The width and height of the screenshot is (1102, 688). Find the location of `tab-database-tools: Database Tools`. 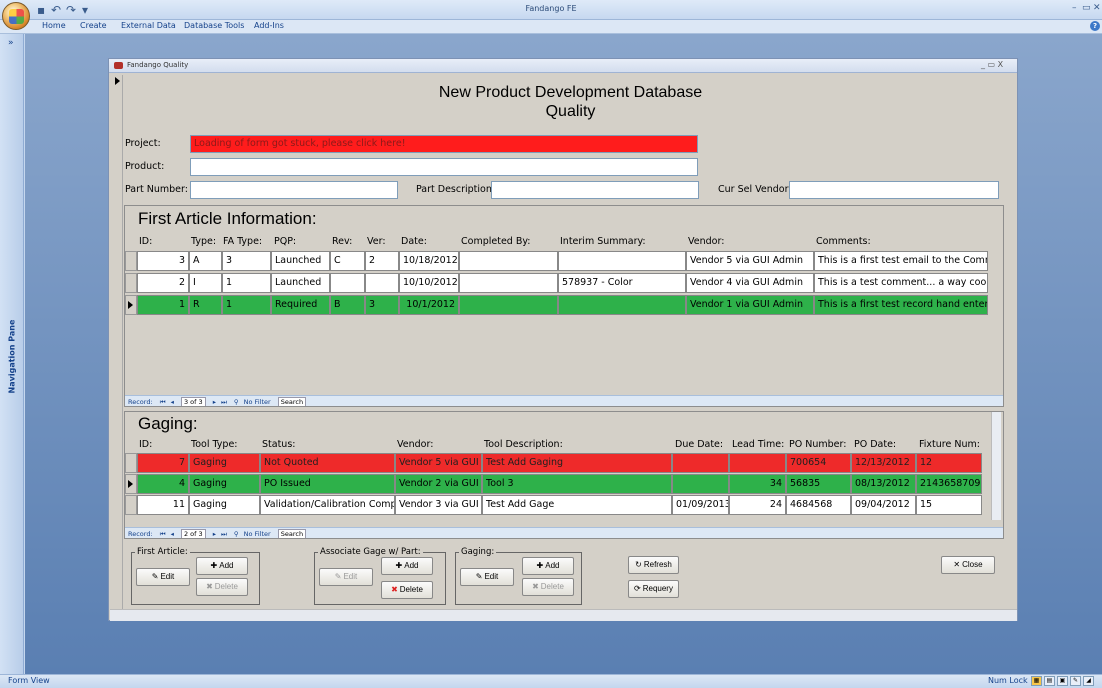

tab-database-tools: Database Tools is located at coordinates (214, 25).